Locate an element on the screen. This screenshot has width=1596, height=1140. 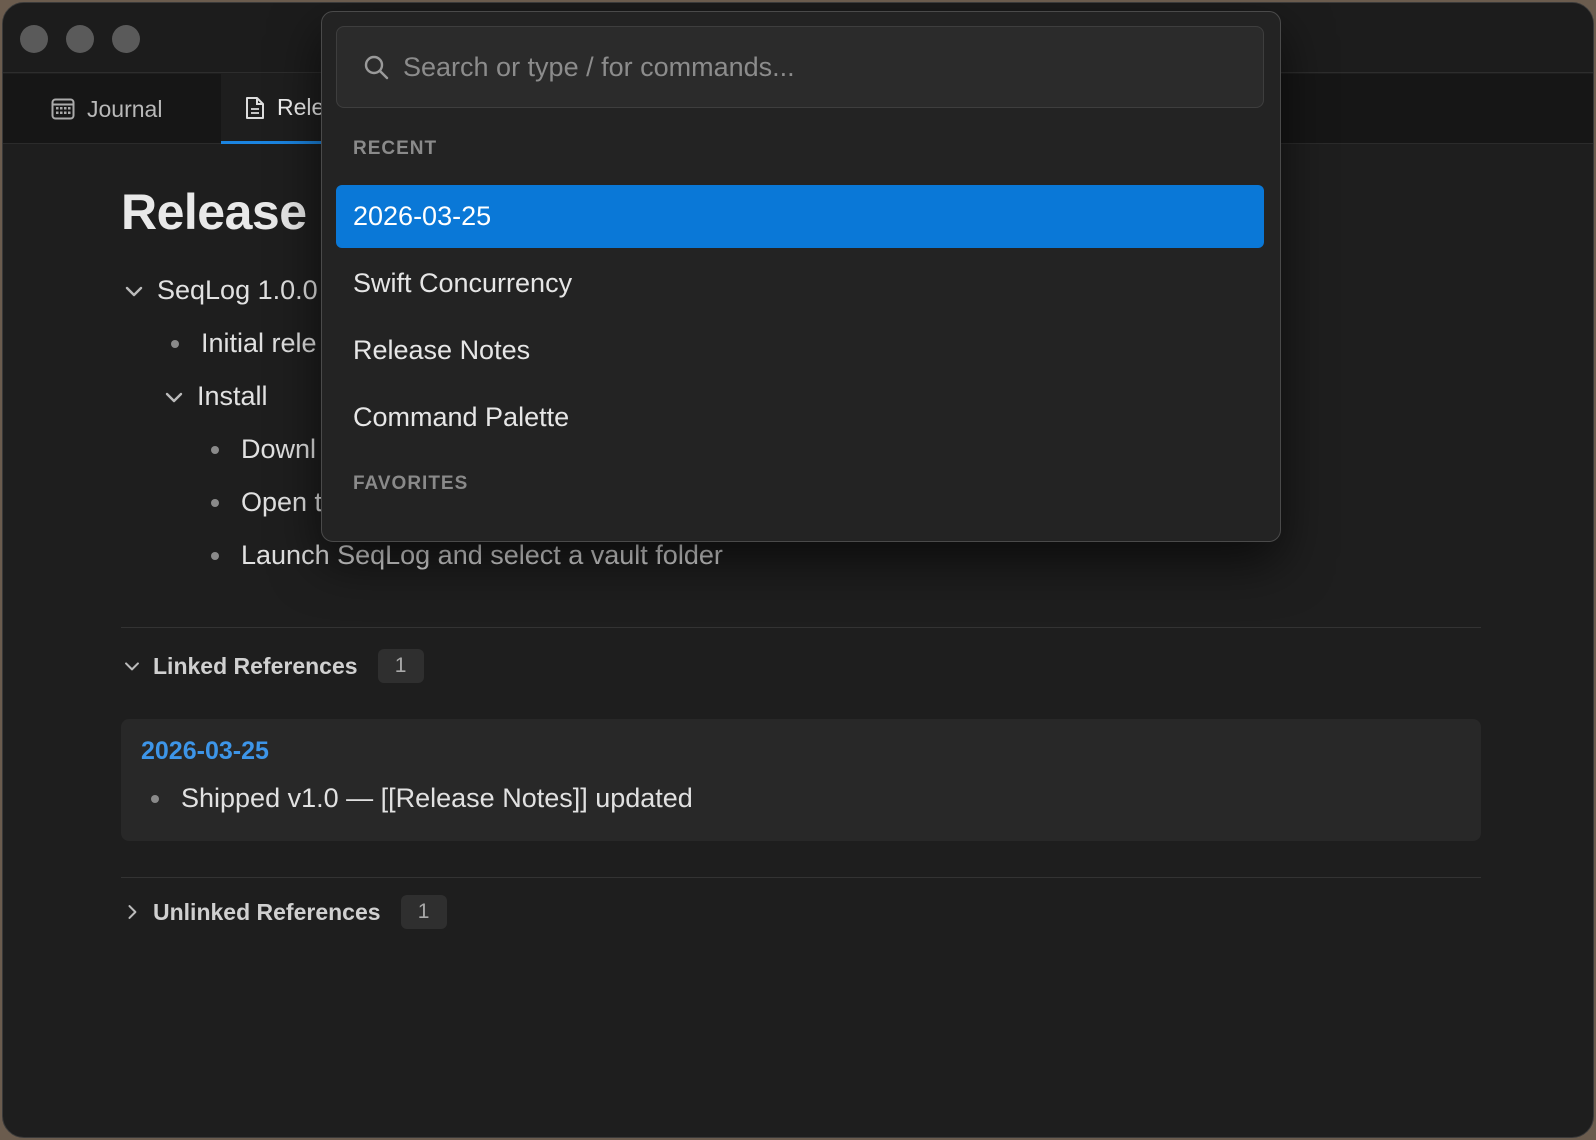
outline-item-open-label: Open t is located at coordinates (282, 502).